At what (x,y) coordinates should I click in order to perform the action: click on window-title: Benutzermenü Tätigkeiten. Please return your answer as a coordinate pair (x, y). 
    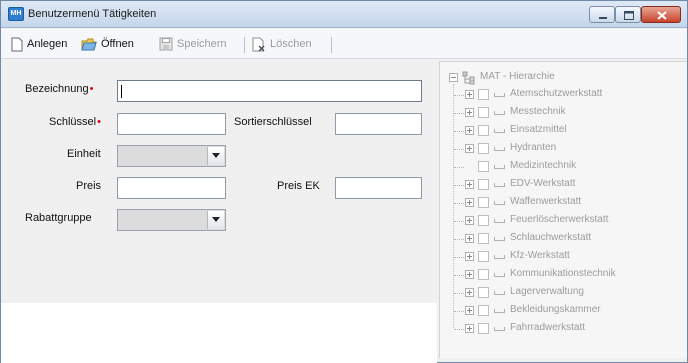
    Looking at the image, I should click on (92, 14).